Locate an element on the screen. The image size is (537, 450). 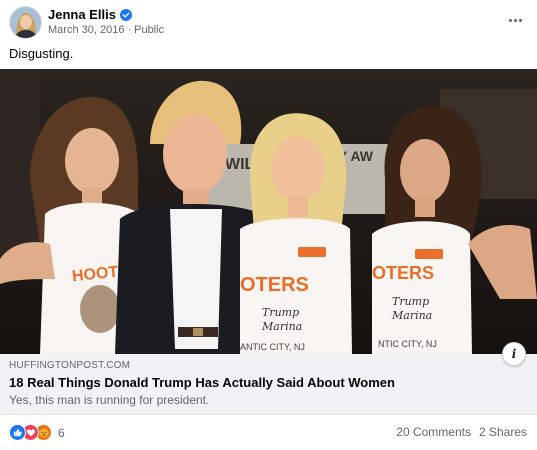
like-reaction-icon is located at coordinates (17, 432).